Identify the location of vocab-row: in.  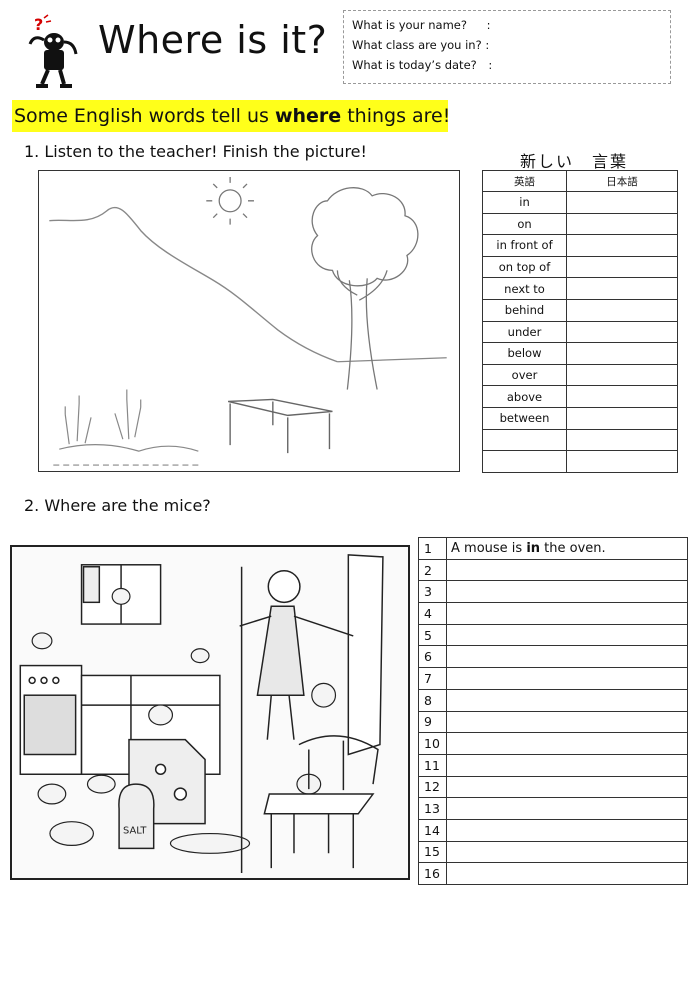
(580, 202).